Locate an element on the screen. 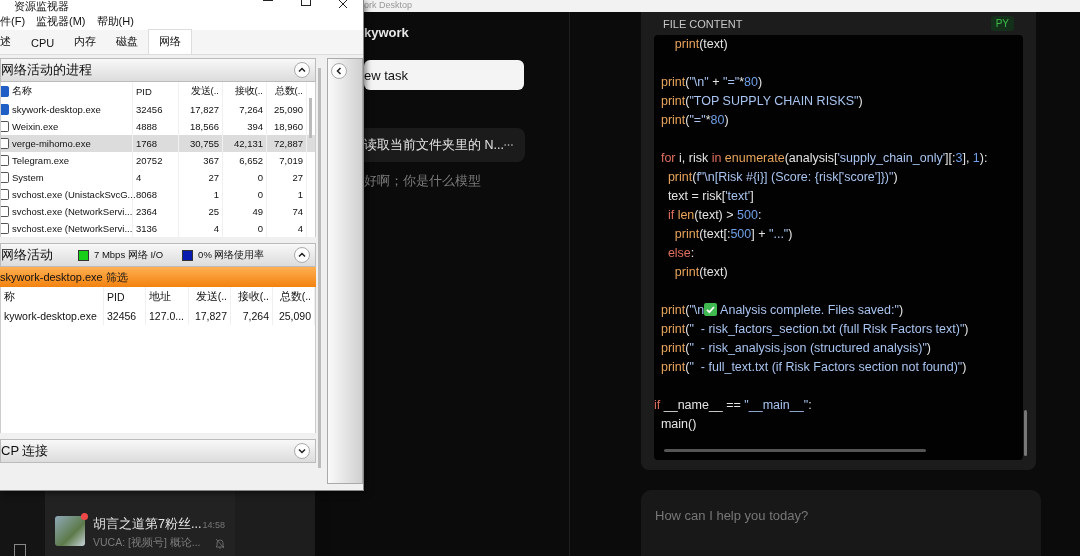 This screenshot has width=1080, height=556. message-input: How can I help you today? is located at coordinates (843, 515).